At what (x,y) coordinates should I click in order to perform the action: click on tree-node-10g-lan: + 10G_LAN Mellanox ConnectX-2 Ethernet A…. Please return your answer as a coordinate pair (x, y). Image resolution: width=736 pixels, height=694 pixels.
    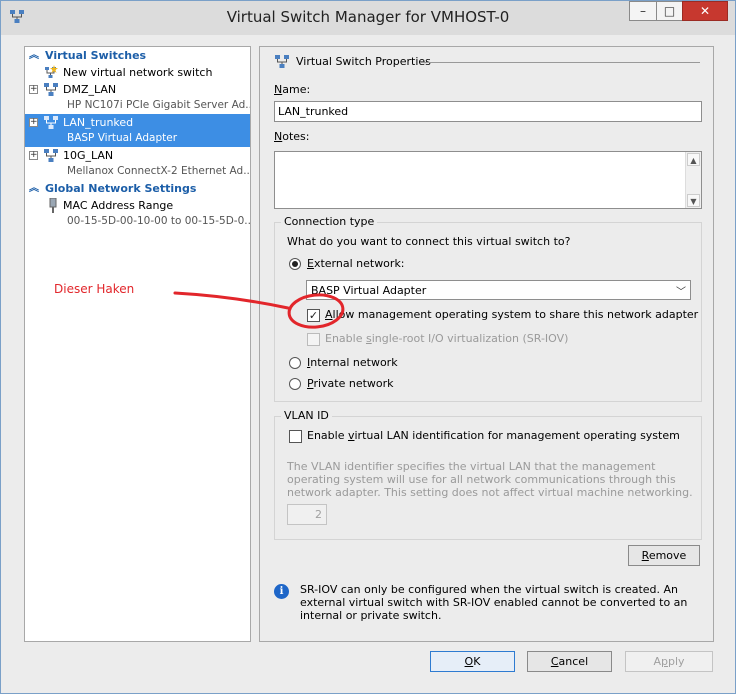
    Looking at the image, I should click on (137, 163).